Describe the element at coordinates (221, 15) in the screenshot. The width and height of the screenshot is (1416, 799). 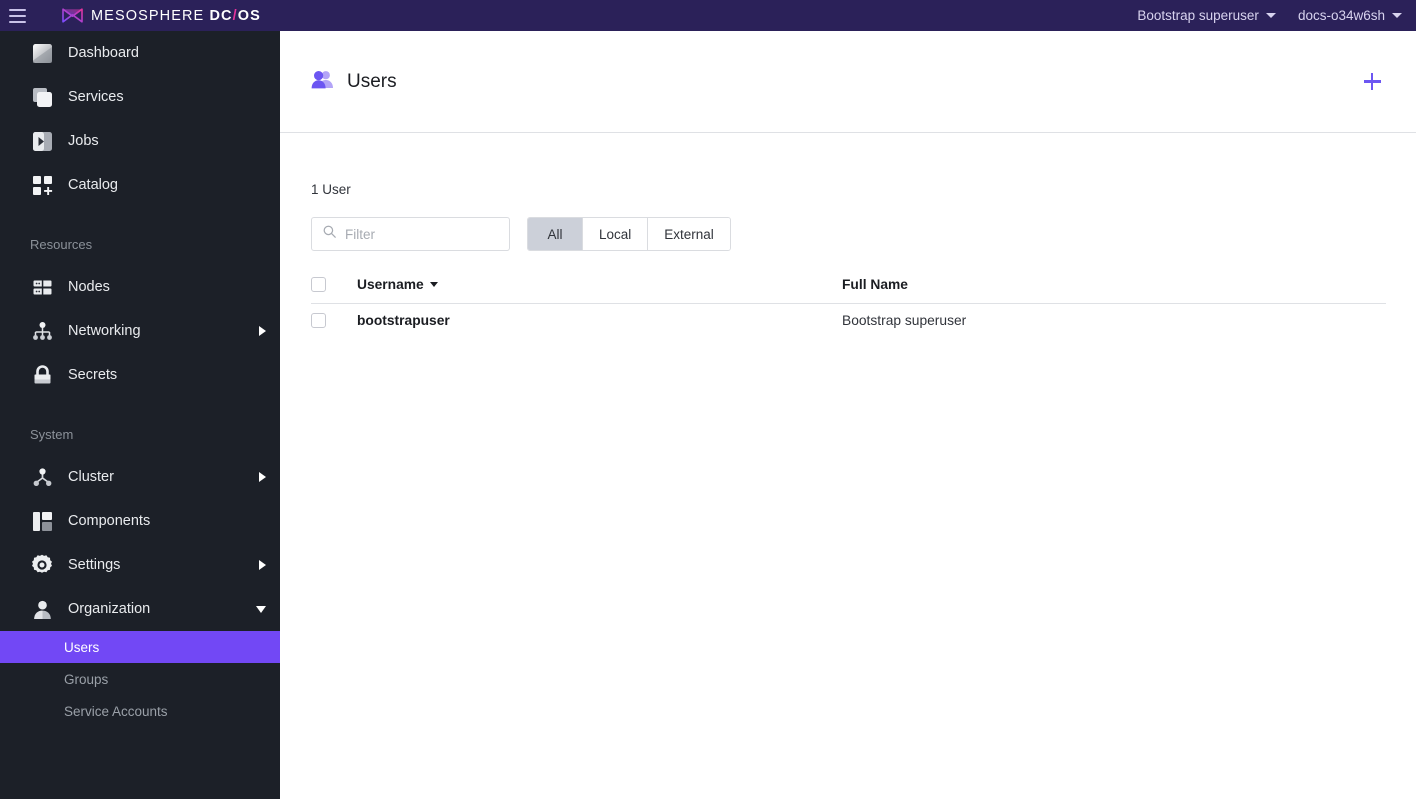
I see `brand-product-prefix: DC` at that location.